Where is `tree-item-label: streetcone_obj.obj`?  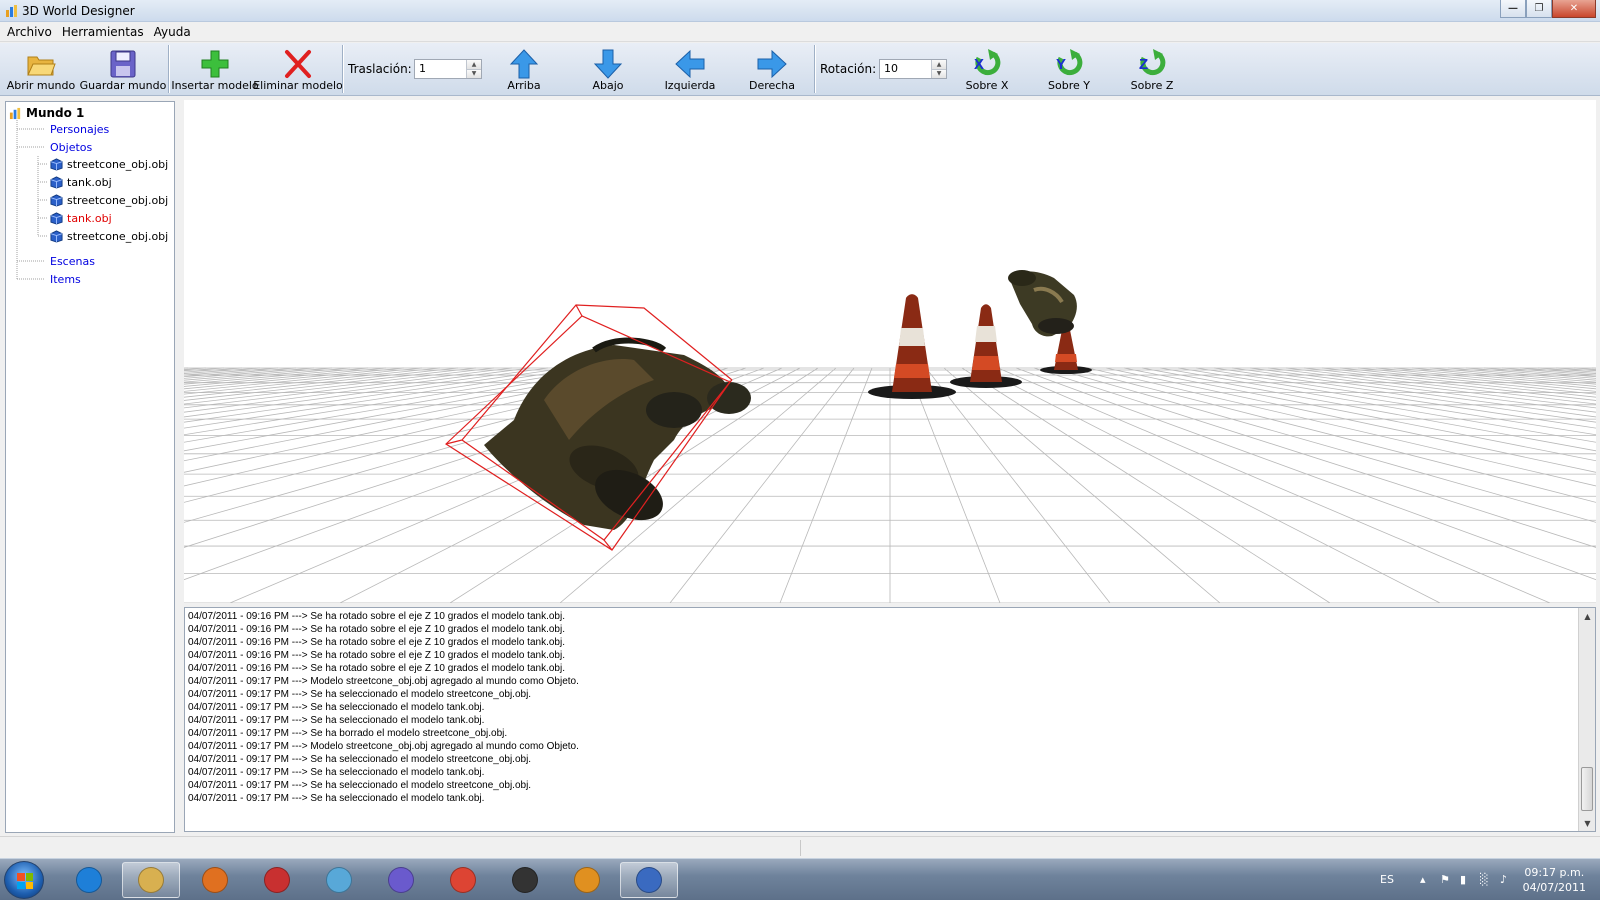 tree-item-label: streetcone_obj.obj is located at coordinates (118, 164).